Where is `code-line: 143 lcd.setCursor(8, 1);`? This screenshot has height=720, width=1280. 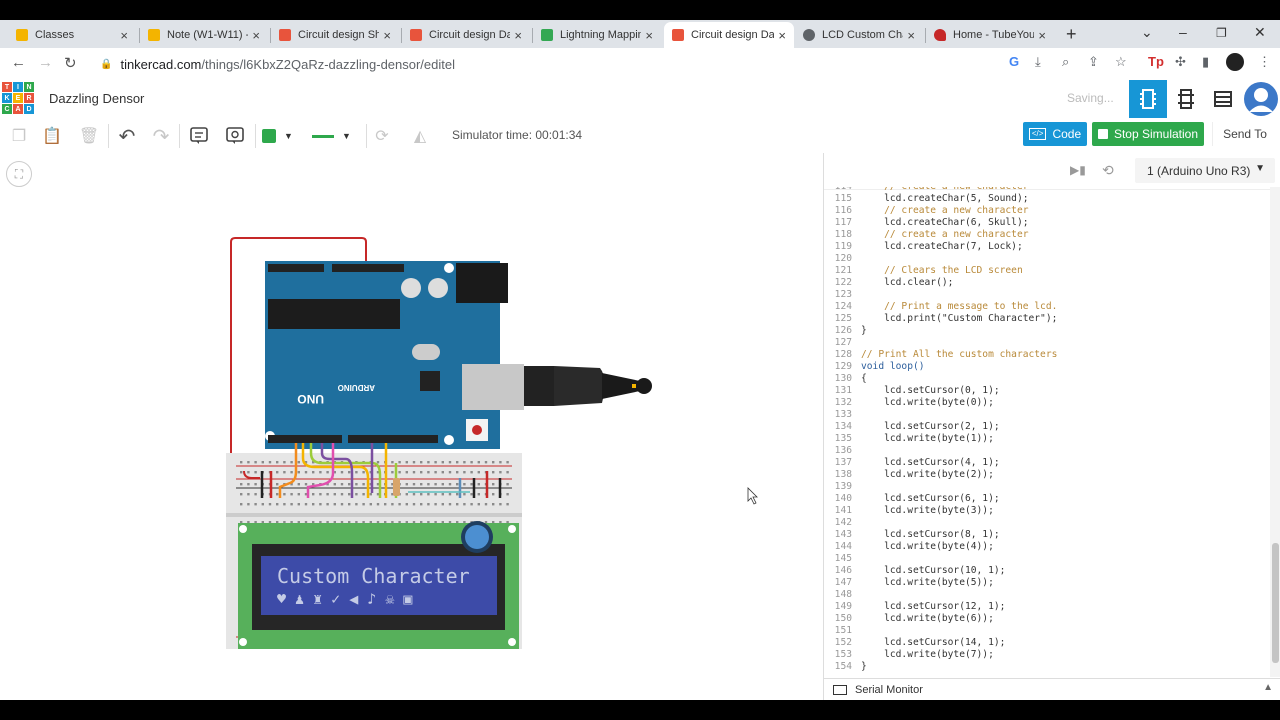
code-line: 143 lcd.setCursor(8, 1); is located at coordinates (1046, 535).